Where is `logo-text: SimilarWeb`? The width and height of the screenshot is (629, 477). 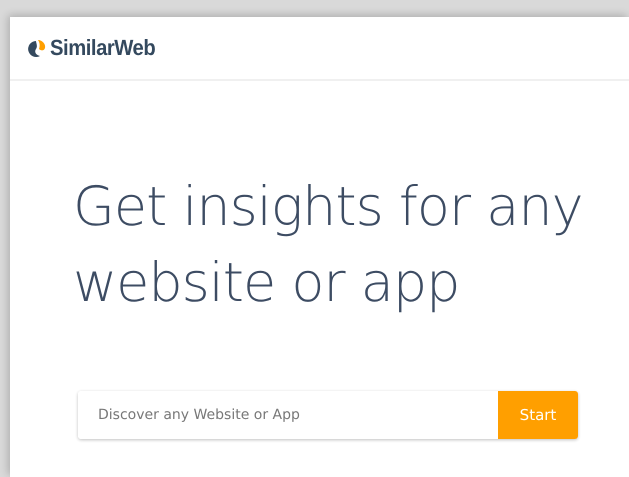 logo-text: SimilarWeb is located at coordinates (103, 48).